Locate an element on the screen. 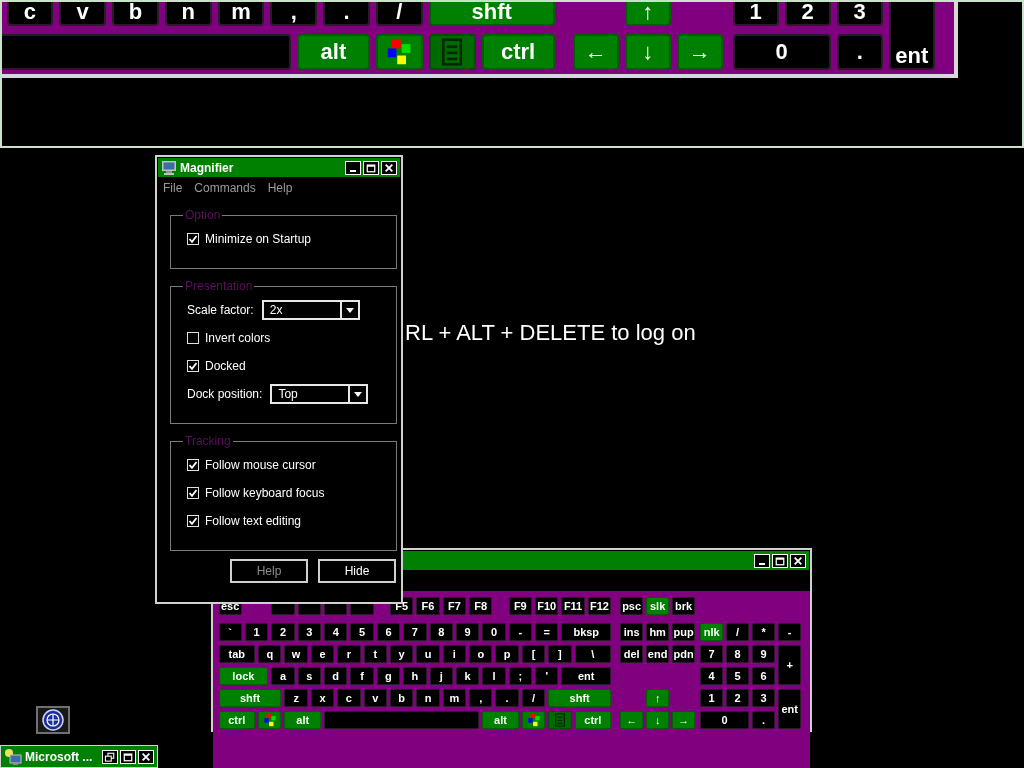 The height and width of the screenshot is (768, 1024). dropdown: 2x is located at coordinates (310, 310).